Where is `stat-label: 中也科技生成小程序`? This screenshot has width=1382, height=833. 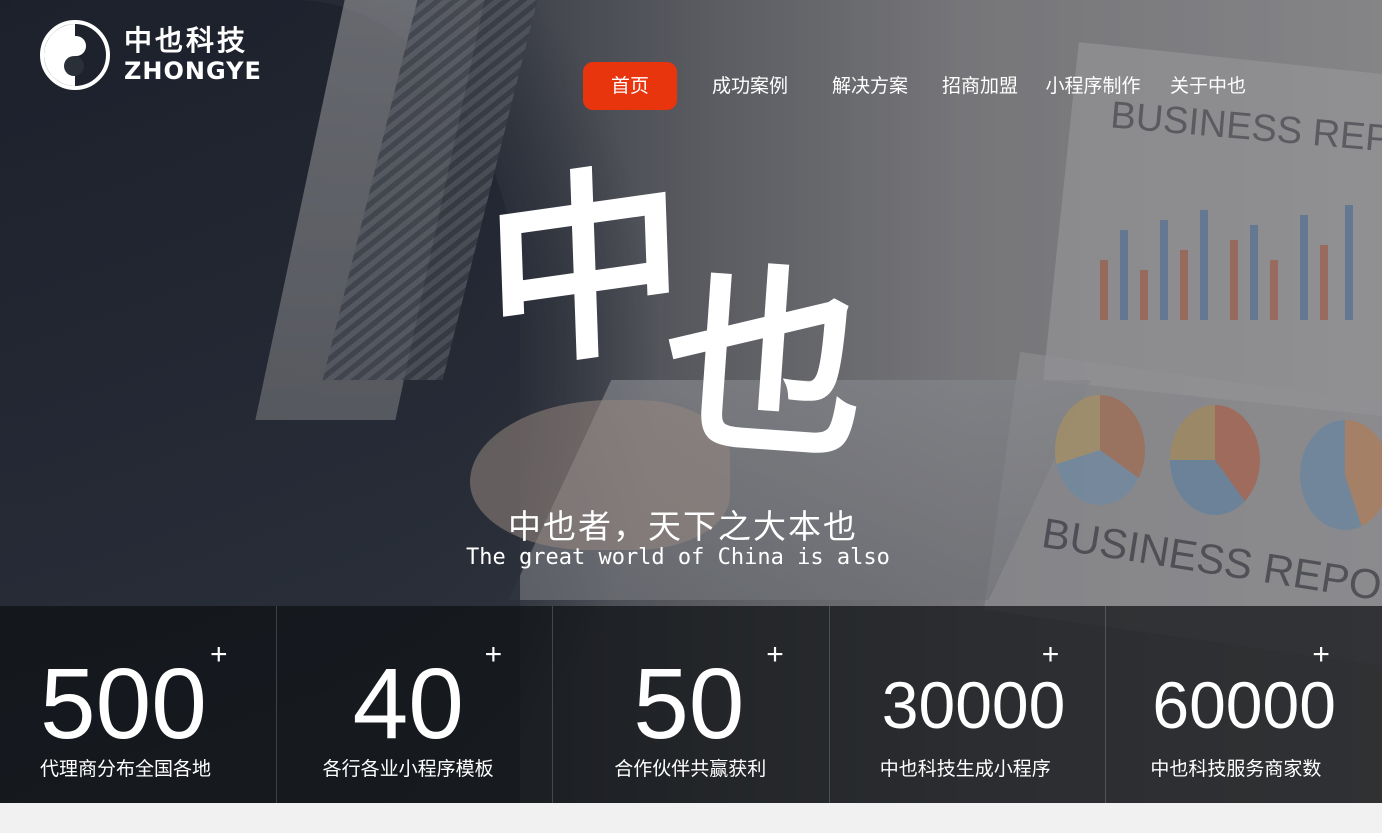
stat-label: 中也科技生成小程序 is located at coordinates (965, 769).